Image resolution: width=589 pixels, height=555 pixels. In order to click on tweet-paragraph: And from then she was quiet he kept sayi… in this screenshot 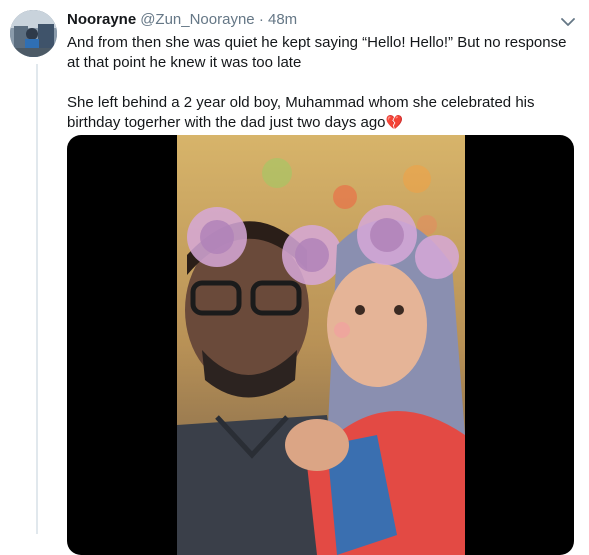, I will do `click(317, 52)`.